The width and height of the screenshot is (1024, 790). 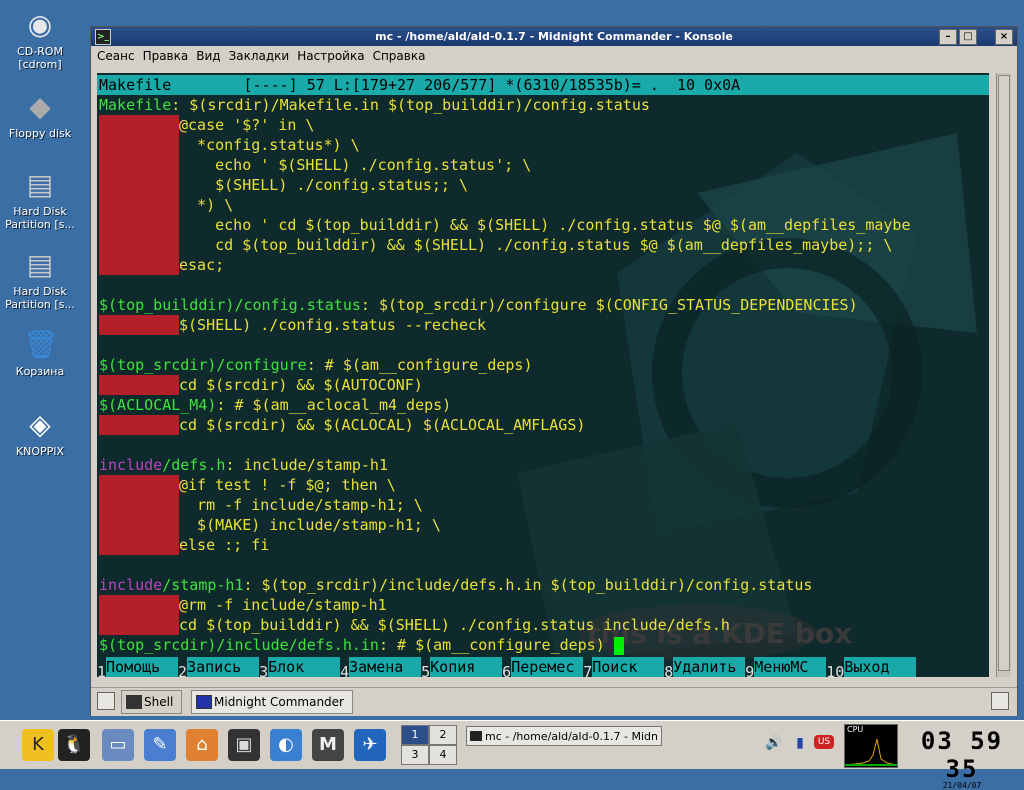 I want to click on fkey-9: 9МенюMC, so click(x=786, y=667).